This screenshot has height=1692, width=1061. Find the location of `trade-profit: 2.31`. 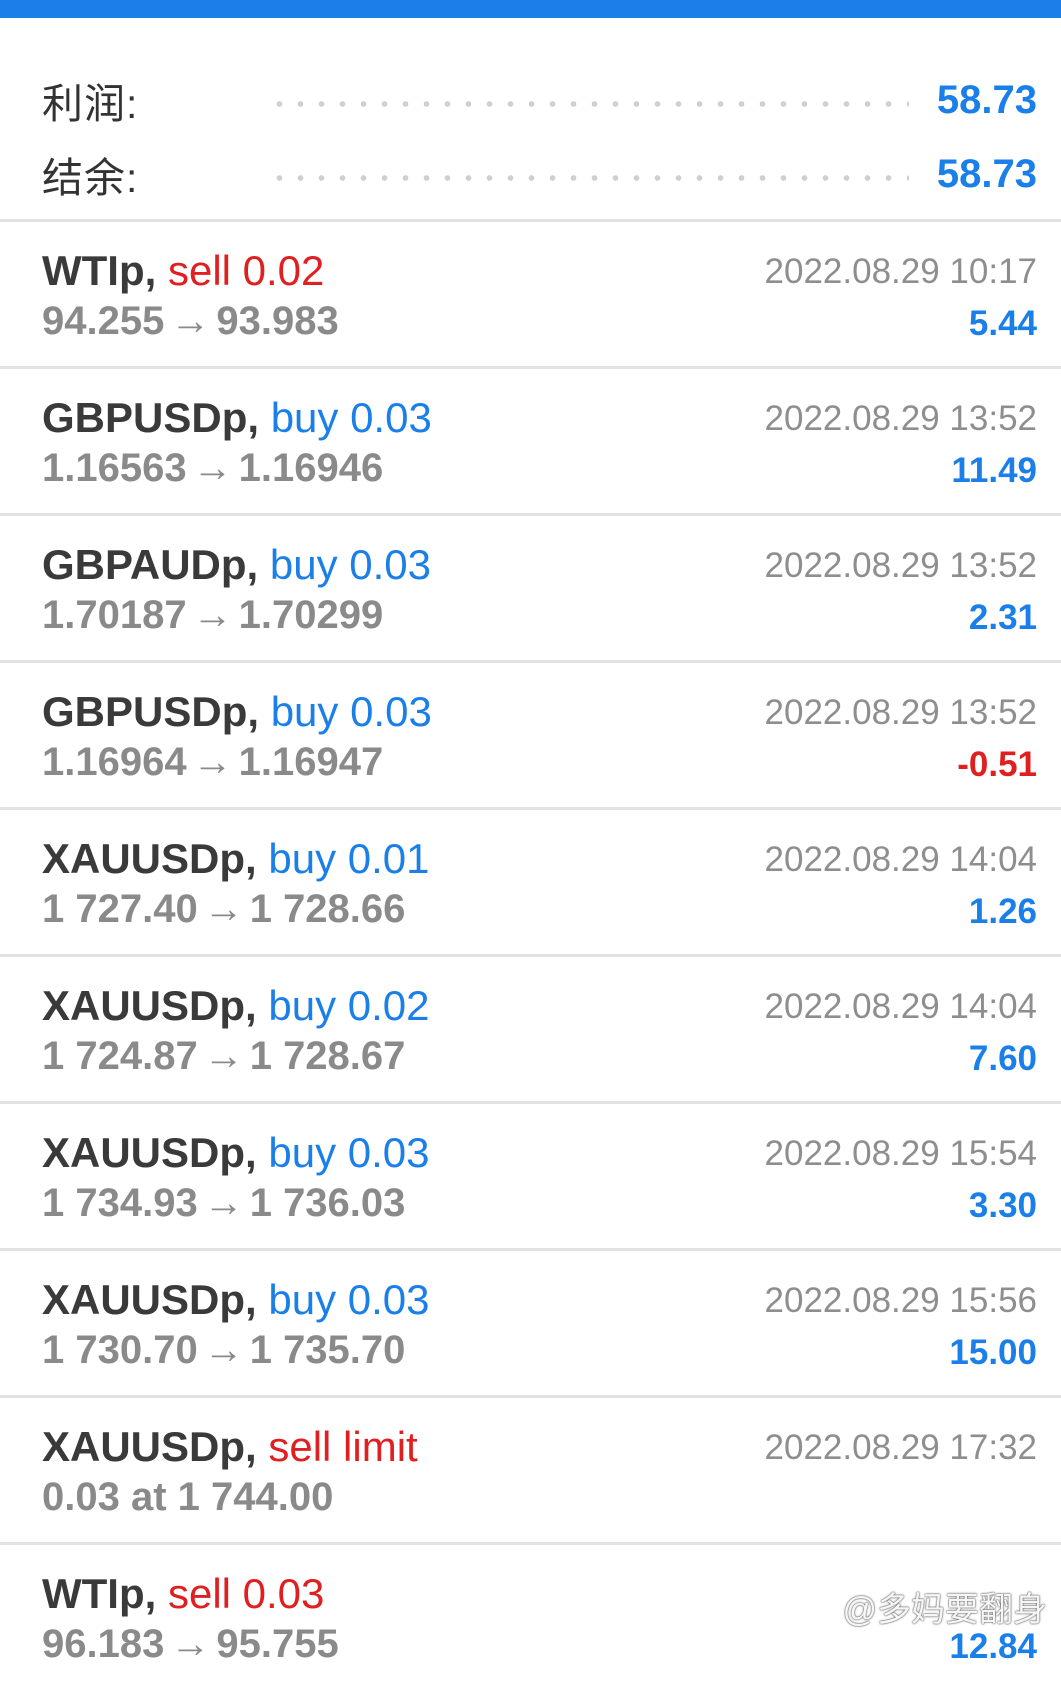

trade-profit: 2.31 is located at coordinates (1002, 617).